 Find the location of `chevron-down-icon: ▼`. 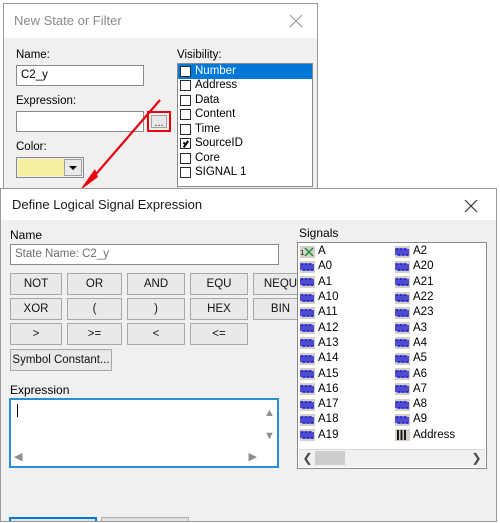

chevron-down-icon: ▼ is located at coordinates (269, 436).